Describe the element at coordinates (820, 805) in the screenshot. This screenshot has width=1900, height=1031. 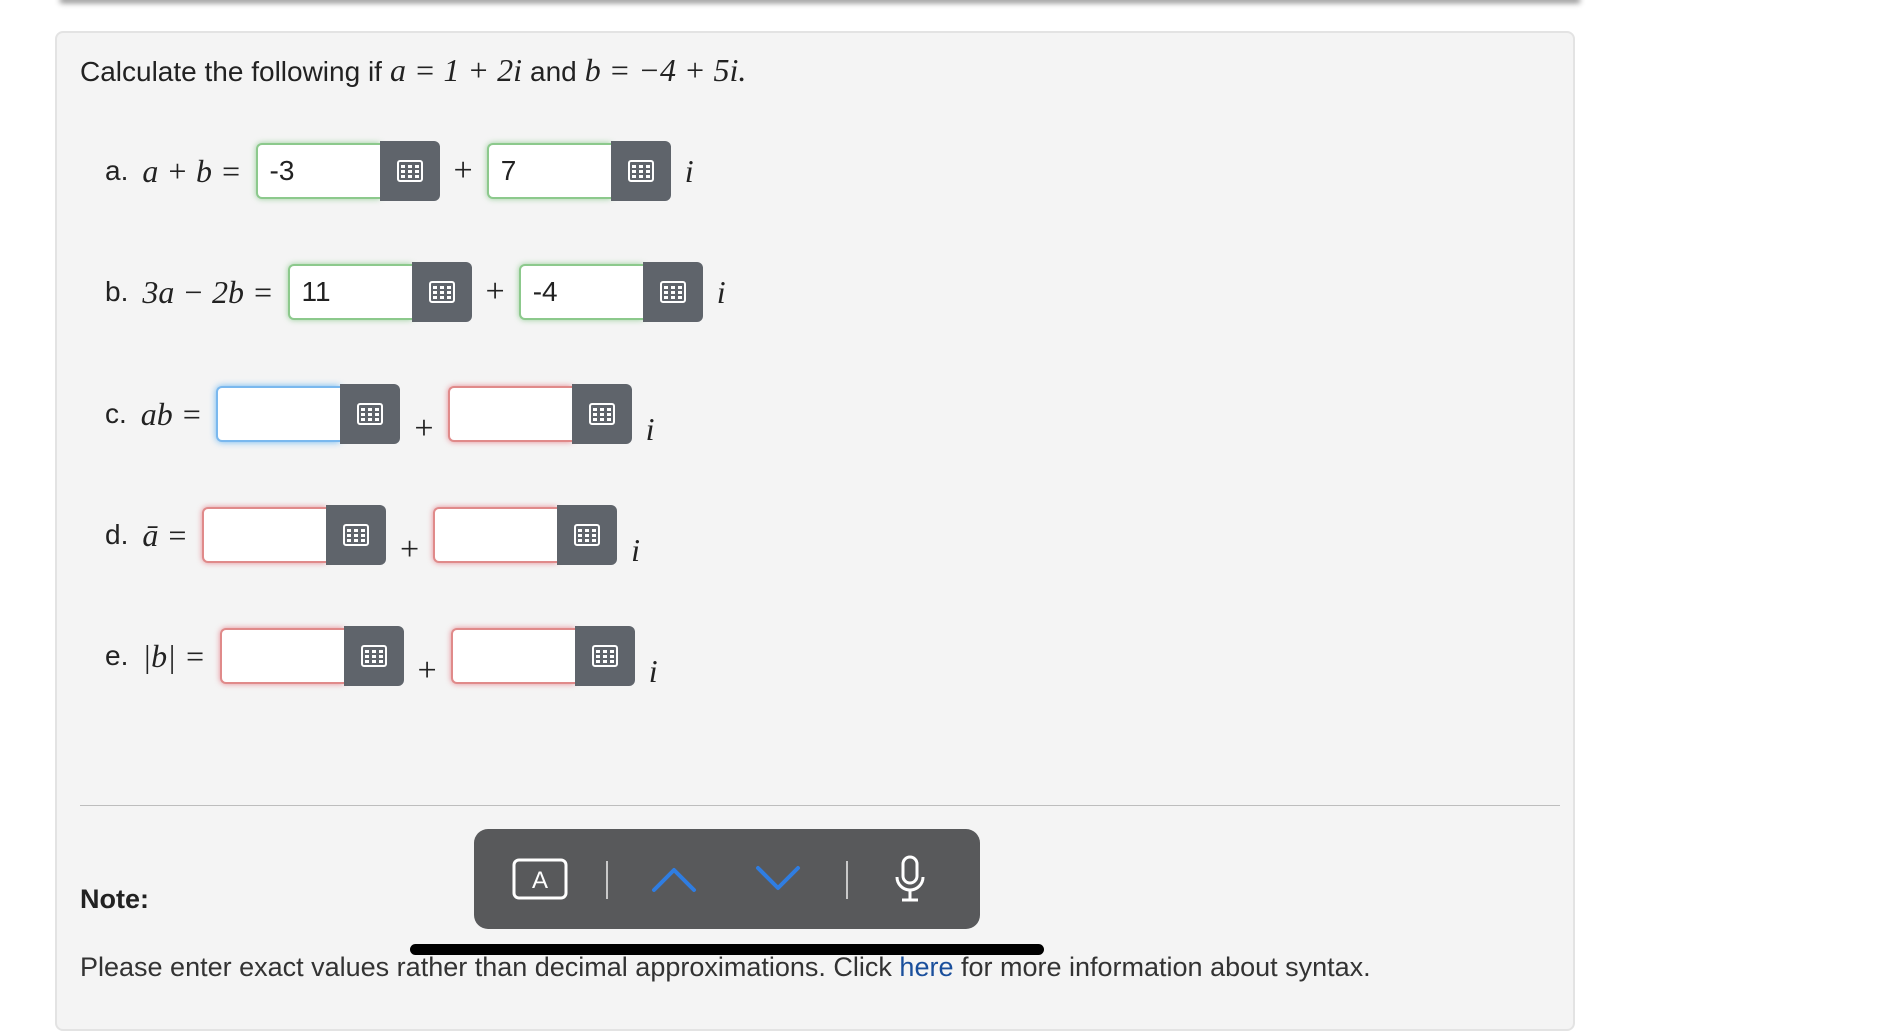
I see `section-divider` at that location.